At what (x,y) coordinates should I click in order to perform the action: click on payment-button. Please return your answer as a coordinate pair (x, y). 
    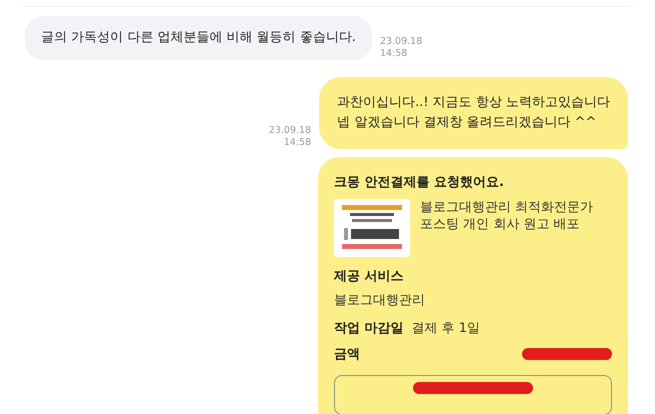
    Looking at the image, I should click on (473, 394).